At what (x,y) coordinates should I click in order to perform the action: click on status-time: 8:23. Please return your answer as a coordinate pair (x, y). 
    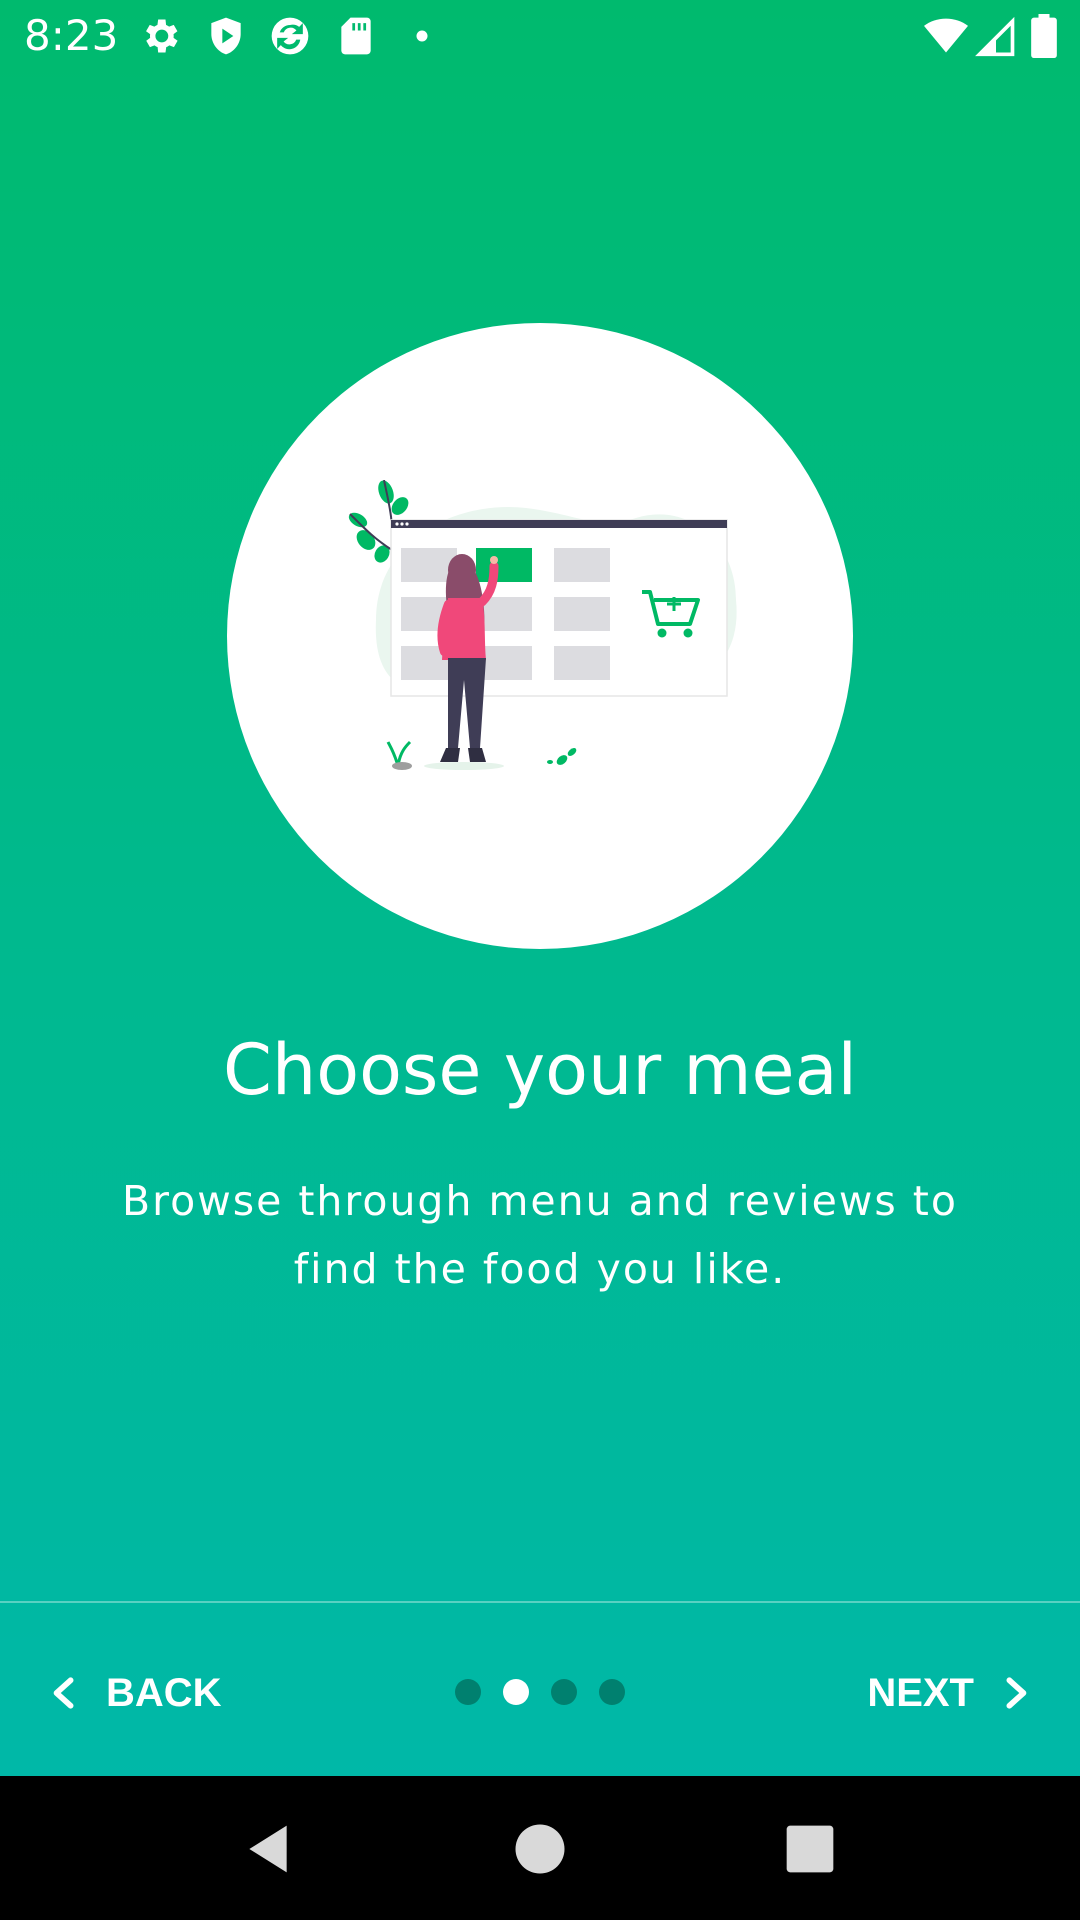
    Looking at the image, I should click on (71, 35).